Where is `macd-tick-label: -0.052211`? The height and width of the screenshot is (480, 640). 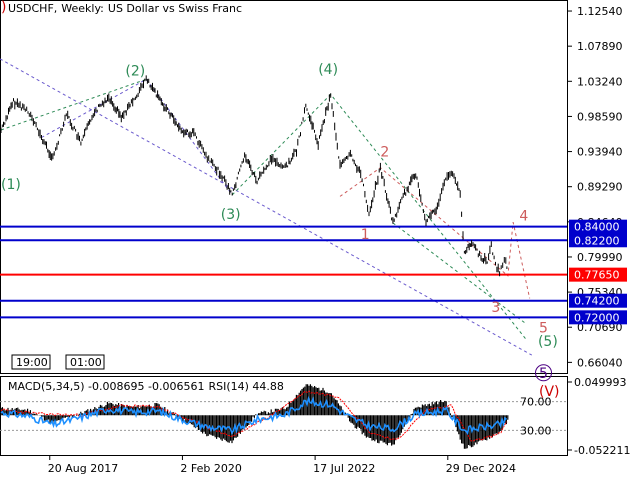
macd-tick-label: -0.052211 is located at coordinates (602, 450).